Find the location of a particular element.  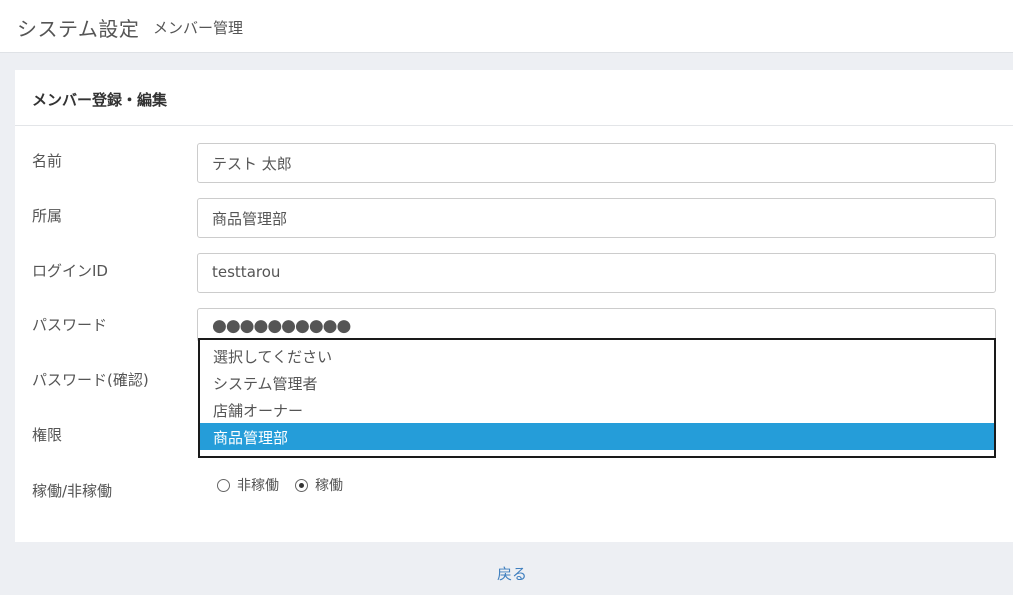

status-option-inactive: 非稼働 is located at coordinates (248, 485).